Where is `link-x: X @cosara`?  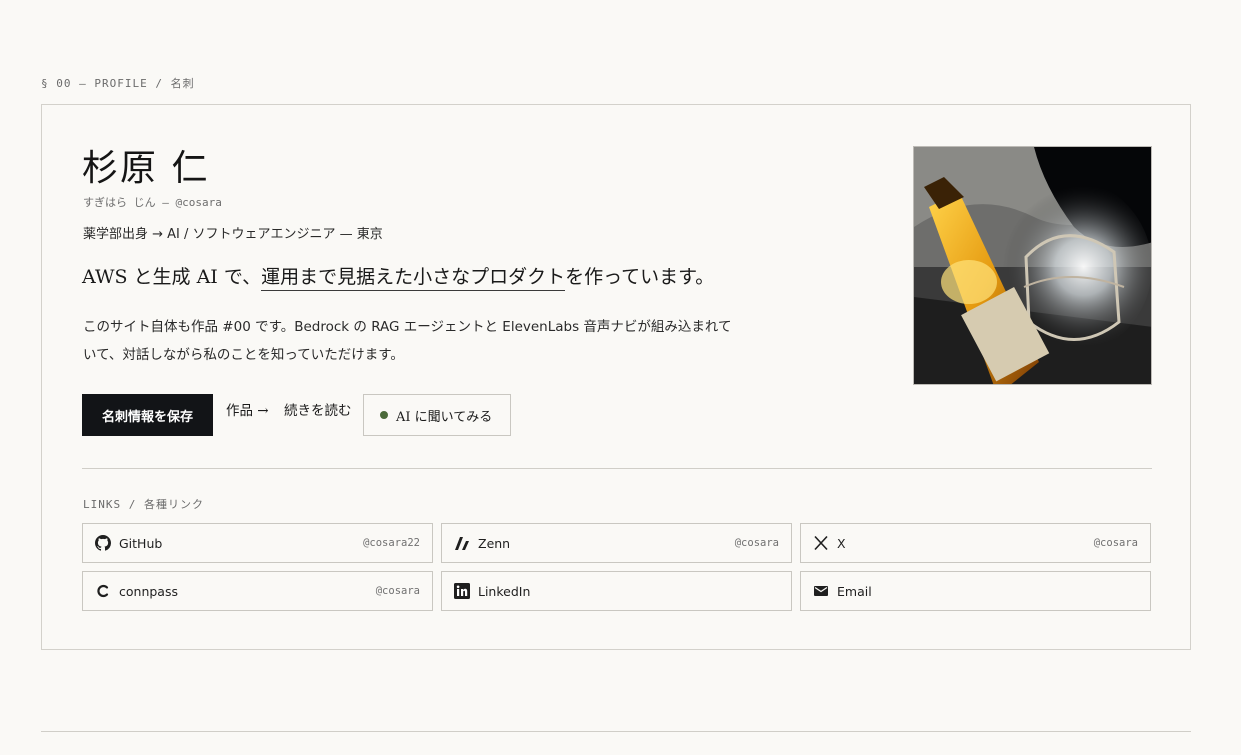
link-x: X @cosara is located at coordinates (975, 543).